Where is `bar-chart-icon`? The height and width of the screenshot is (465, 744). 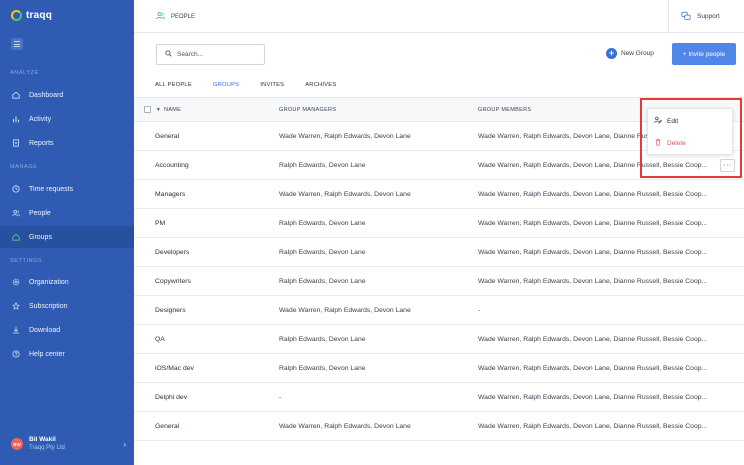 bar-chart-icon is located at coordinates (16, 119).